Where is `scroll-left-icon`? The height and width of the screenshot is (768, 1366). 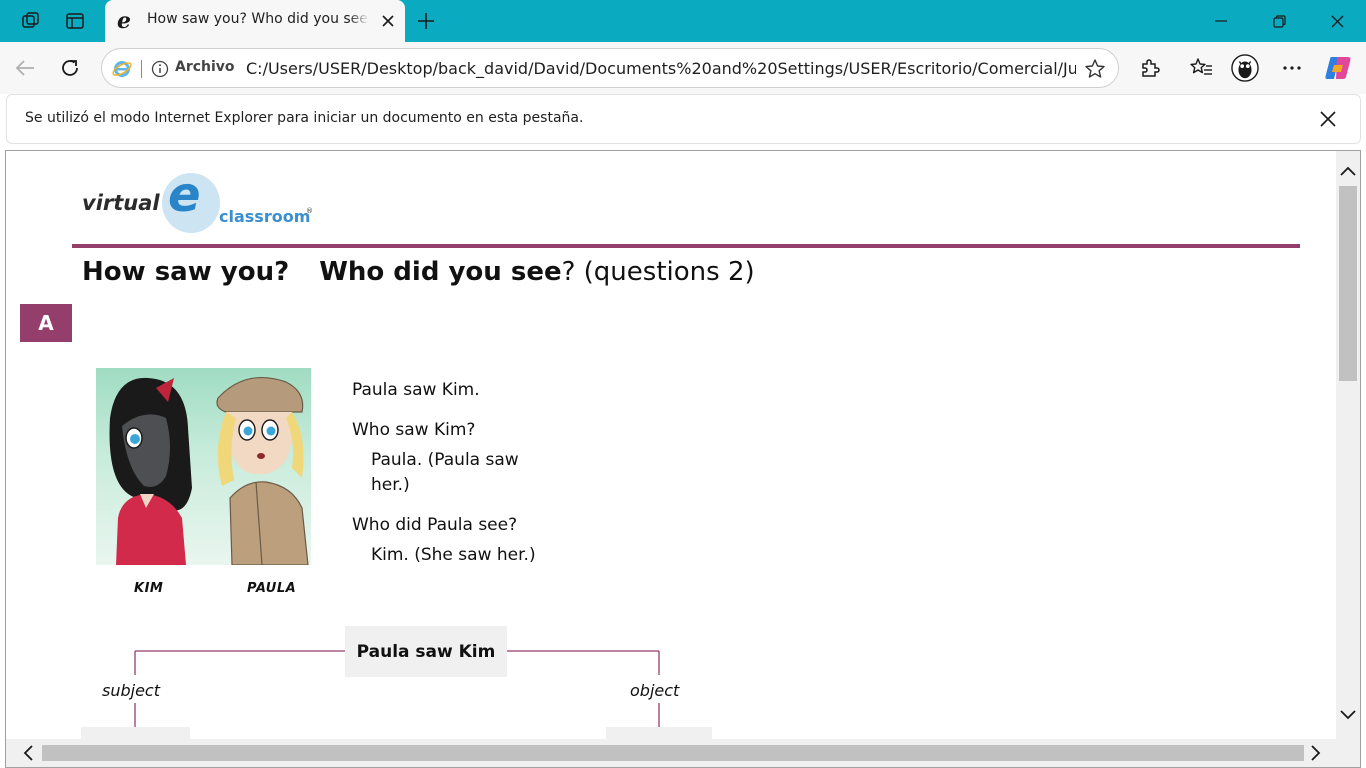
scroll-left-icon is located at coordinates (28, 753).